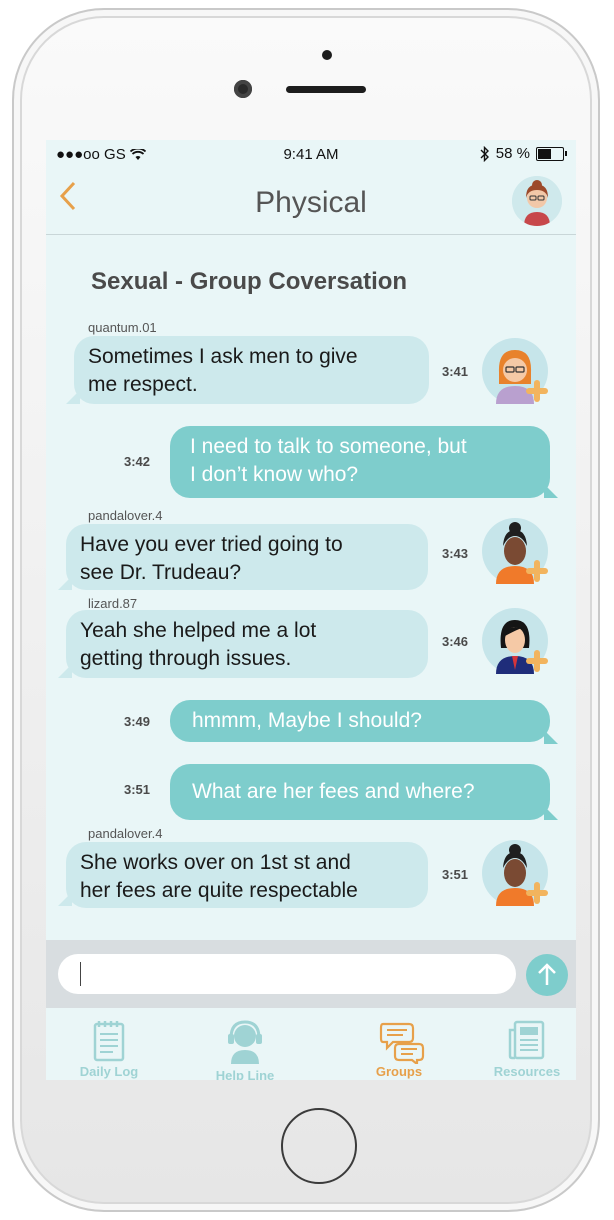 The width and height of the screenshot is (614, 1220). I want to click on message-bubble: What are her fees and where?, so click(360, 792).